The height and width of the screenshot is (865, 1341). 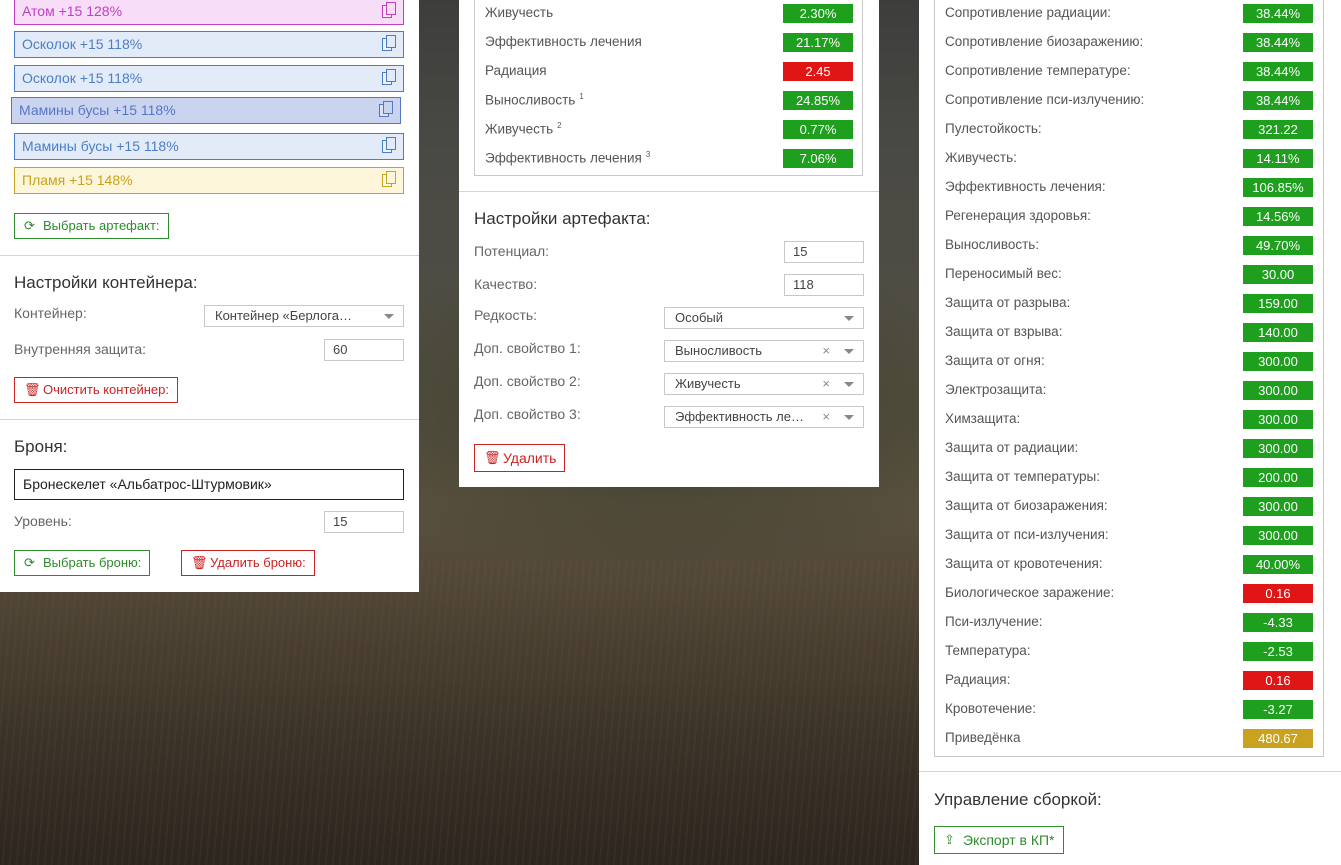 I want to click on extra-property-2-select: Живучесть ×, so click(x=764, y=384).